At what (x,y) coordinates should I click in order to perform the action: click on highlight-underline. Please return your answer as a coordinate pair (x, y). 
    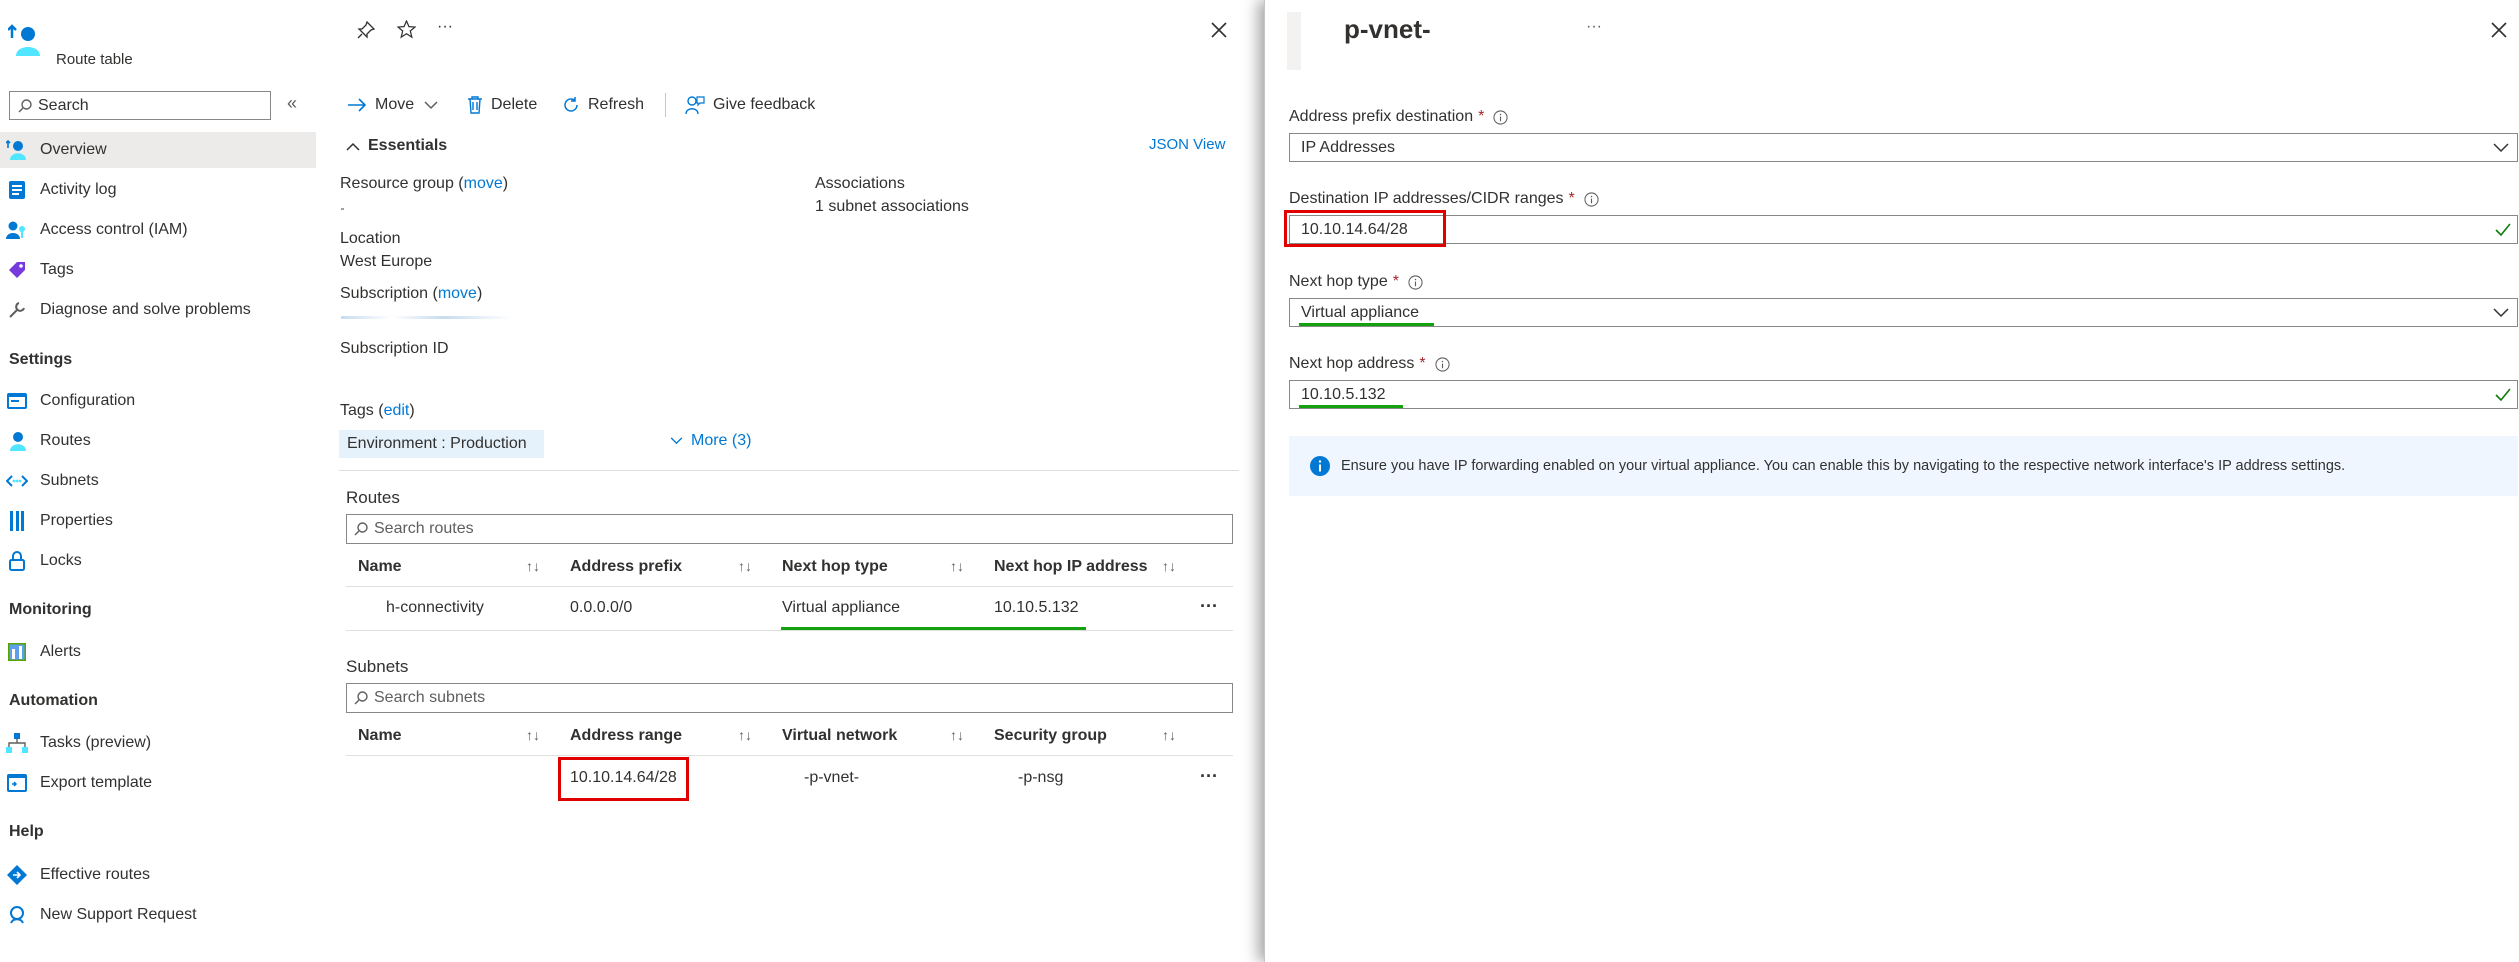
    Looking at the image, I should click on (1366, 324).